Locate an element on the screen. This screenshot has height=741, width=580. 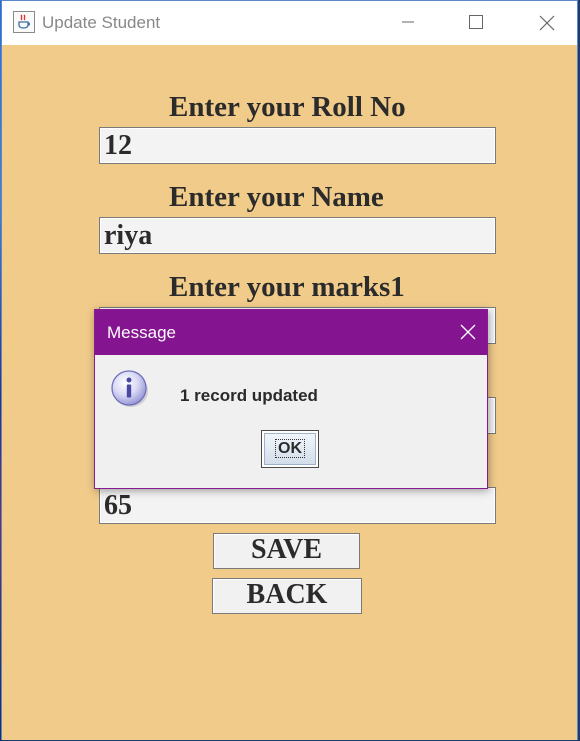
close-button is located at coordinates (546, 23).